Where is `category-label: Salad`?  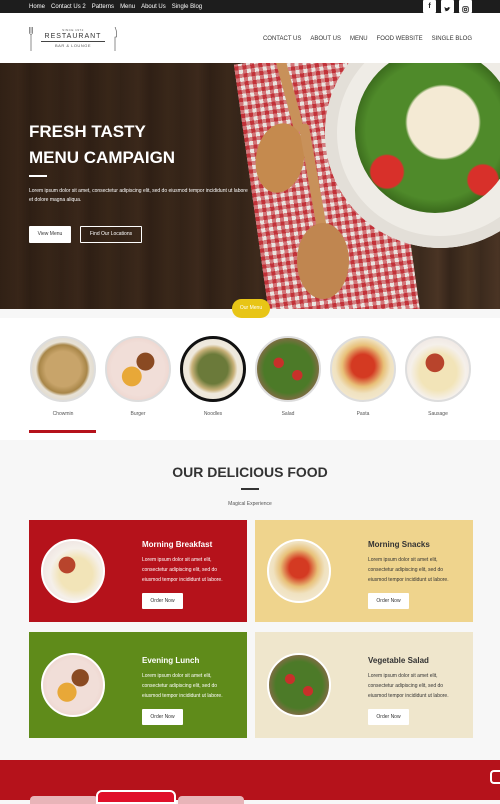 category-label: Salad is located at coordinates (288, 414).